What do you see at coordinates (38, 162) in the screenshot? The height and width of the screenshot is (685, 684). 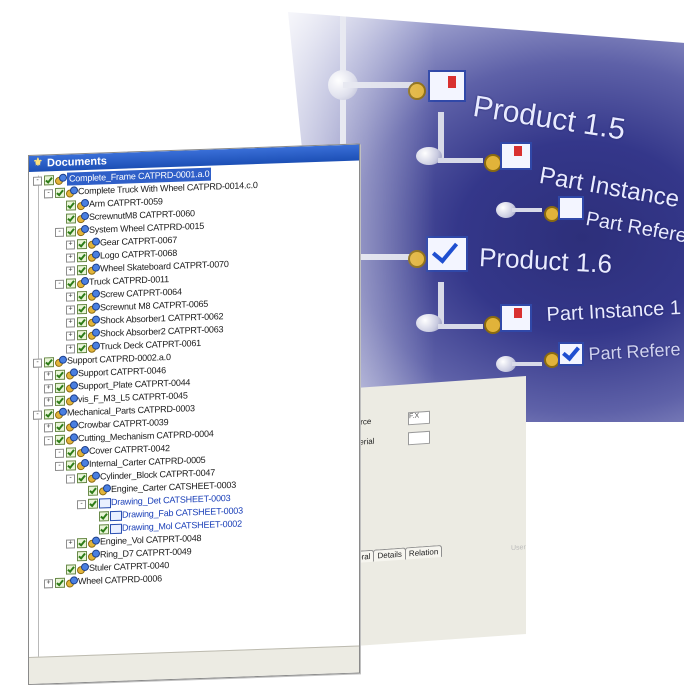 I see `tree-icon: ⚜` at bounding box center [38, 162].